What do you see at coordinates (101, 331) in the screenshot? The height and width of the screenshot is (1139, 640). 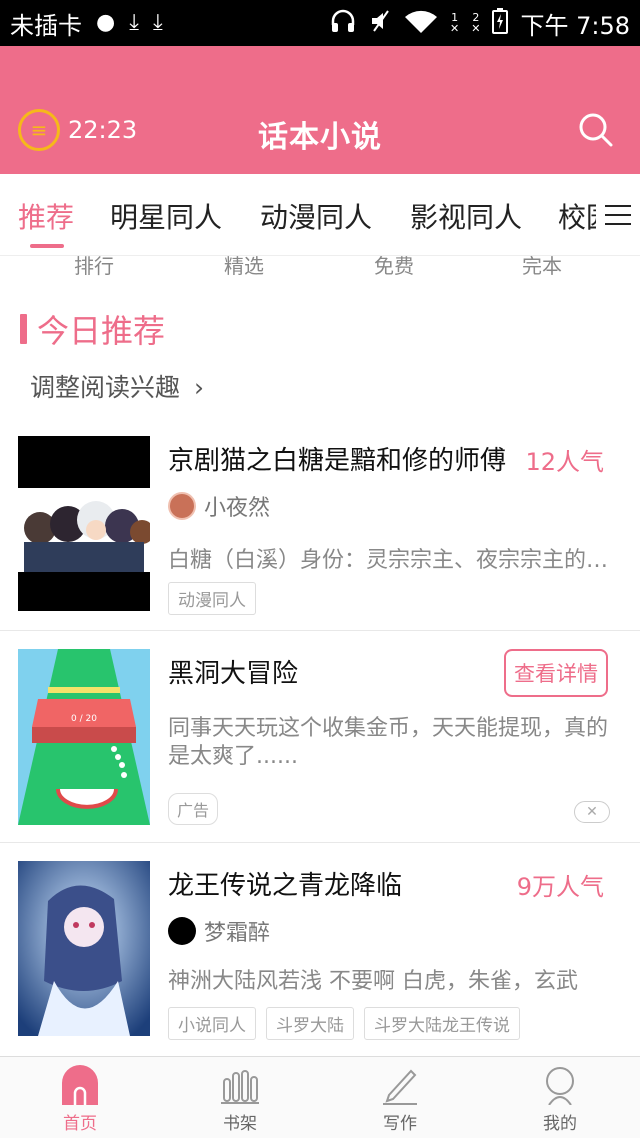 I see `section-title: 今日推荐` at bounding box center [101, 331].